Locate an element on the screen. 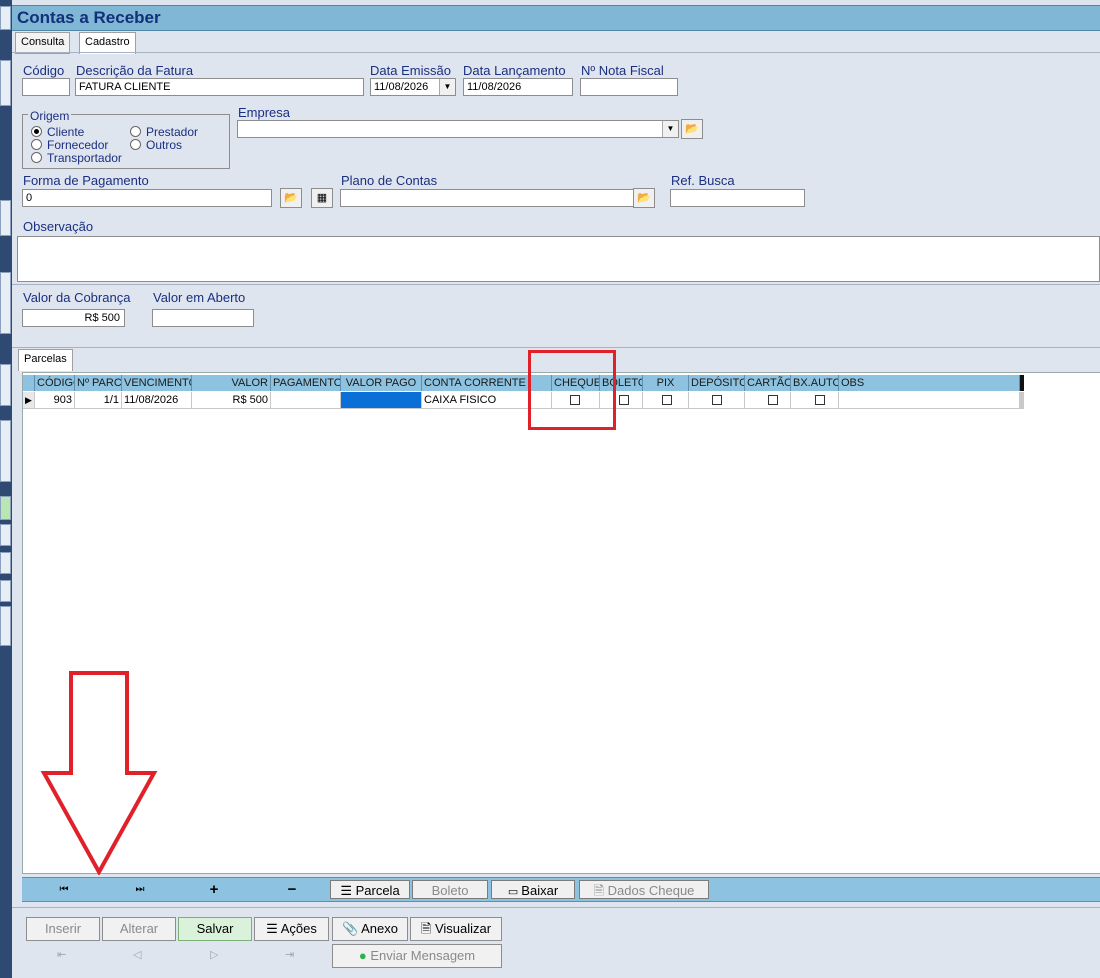  cell-valor-pago is located at coordinates (381, 400).